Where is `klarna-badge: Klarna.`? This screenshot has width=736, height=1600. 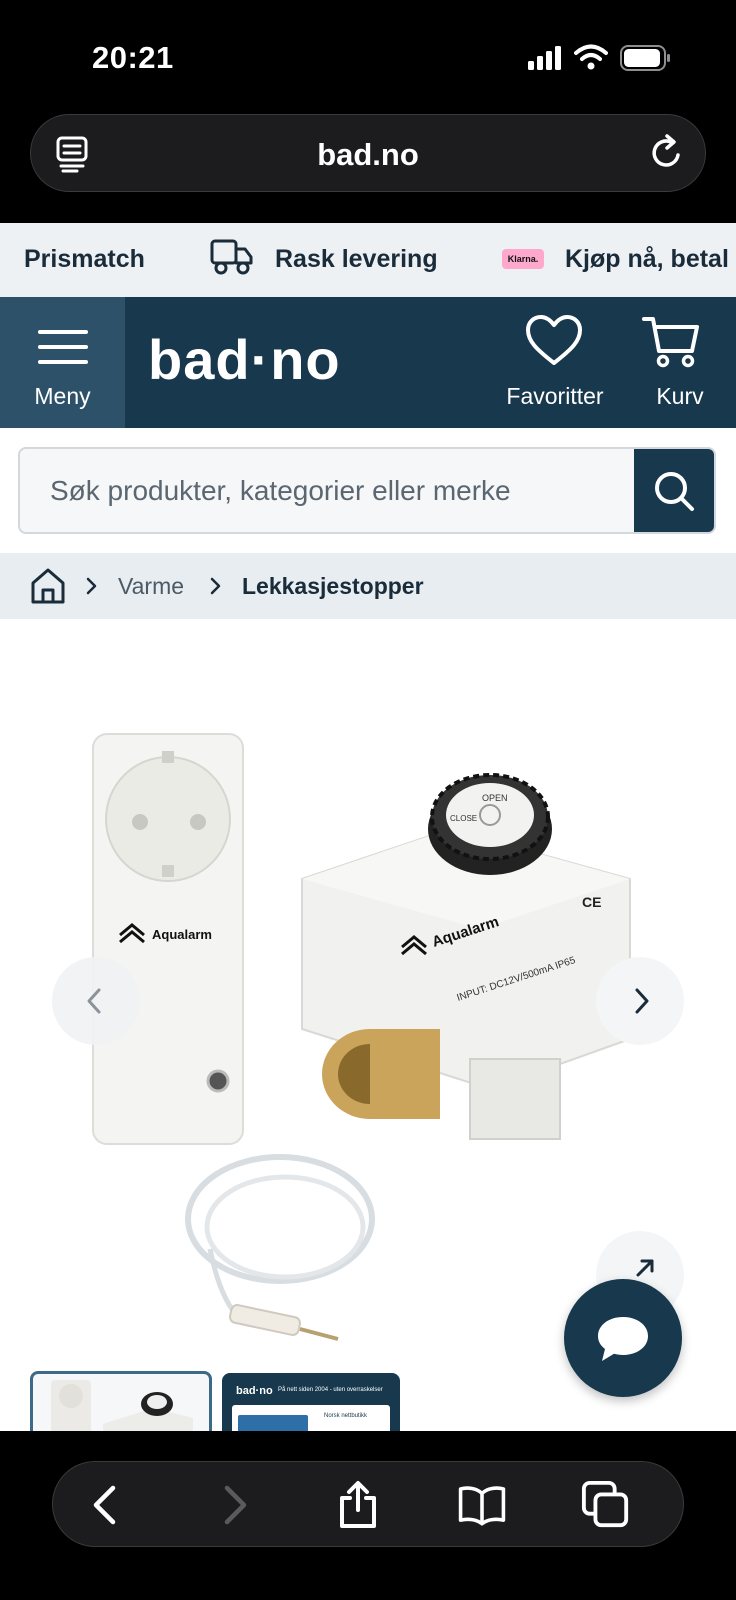 klarna-badge: Klarna. is located at coordinates (523, 259).